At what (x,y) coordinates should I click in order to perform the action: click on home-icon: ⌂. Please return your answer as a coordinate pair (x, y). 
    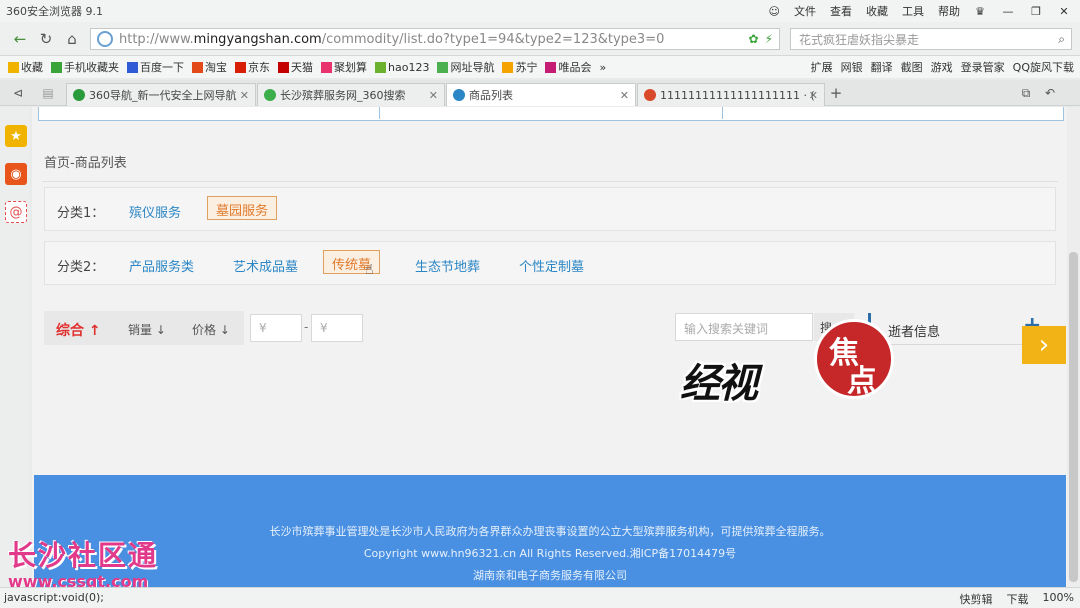
    Looking at the image, I should click on (72, 39).